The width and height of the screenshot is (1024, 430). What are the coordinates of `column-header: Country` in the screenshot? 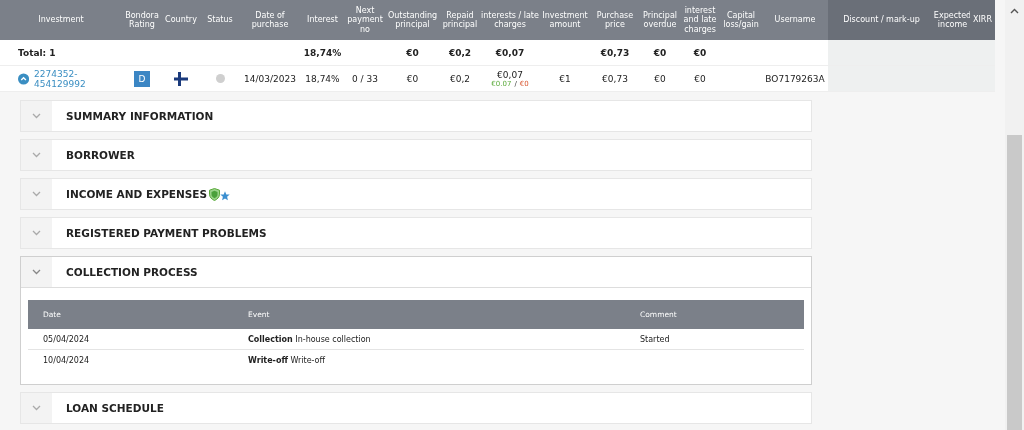 It's located at (181, 20).